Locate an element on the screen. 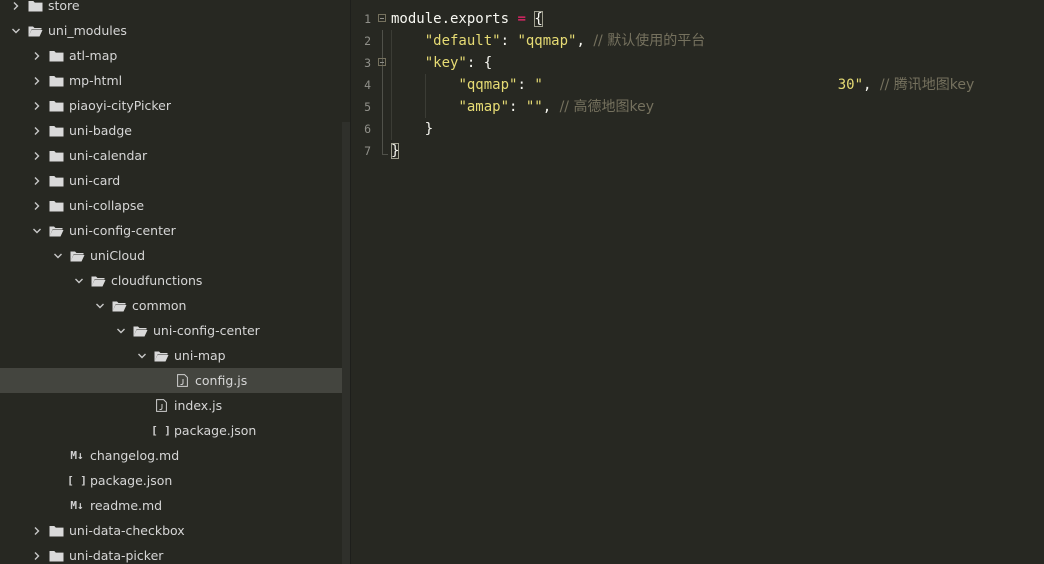 The image size is (1044, 564). tree-item-label: uni-config-center is located at coordinates (122, 230).